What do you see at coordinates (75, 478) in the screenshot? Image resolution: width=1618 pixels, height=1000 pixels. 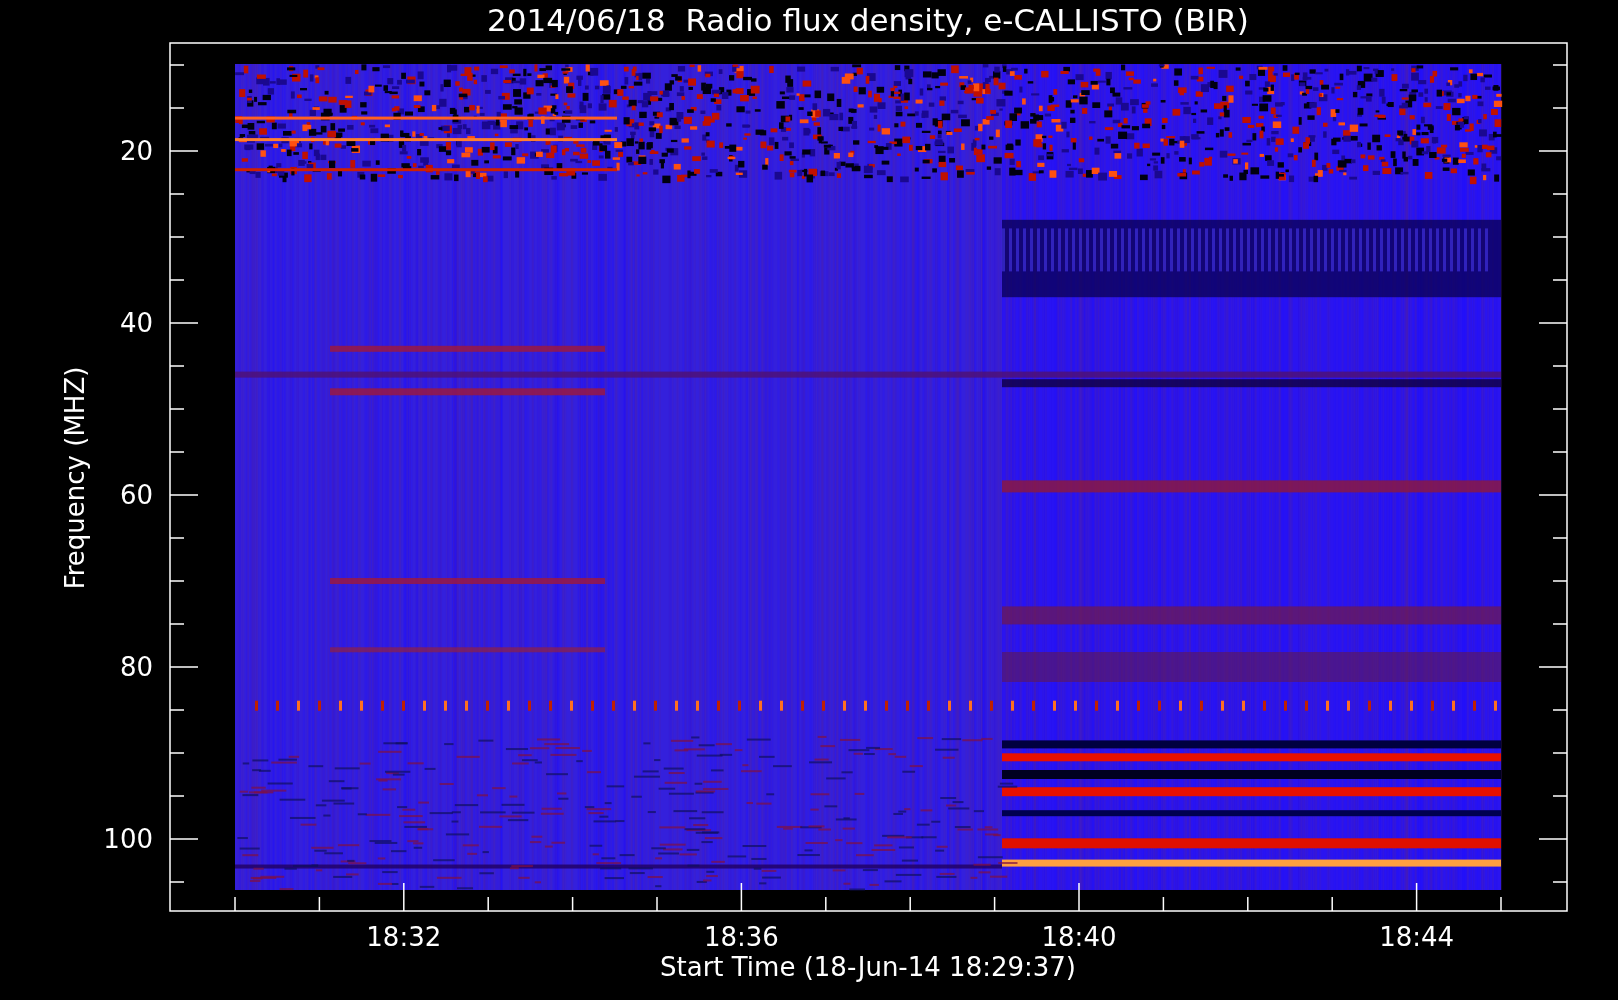 I see `y-axis-title: Frequency (MHZ)` at bounding box center [75, 478].